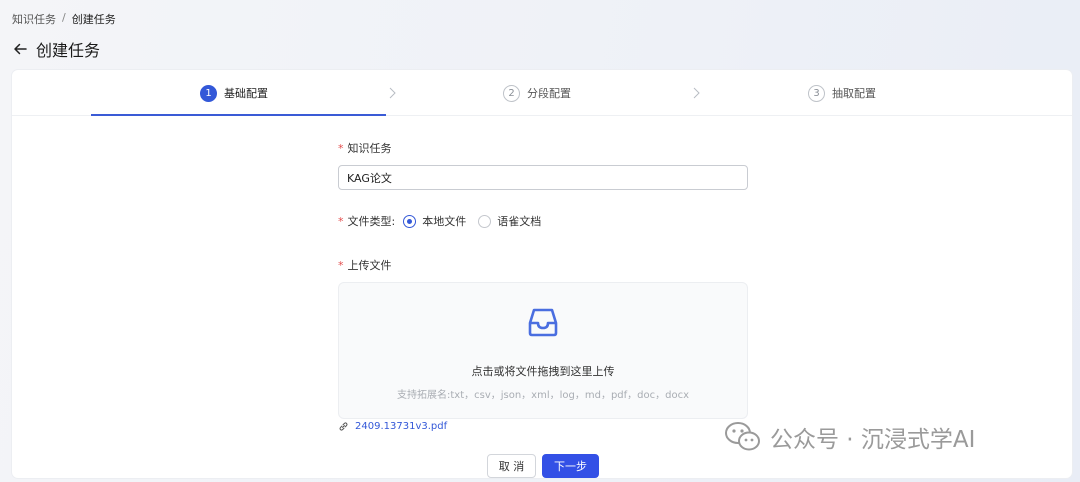  Describe the element at coordinates (410, 221) in the screenshot. I see `radio-button-checked` at that location.